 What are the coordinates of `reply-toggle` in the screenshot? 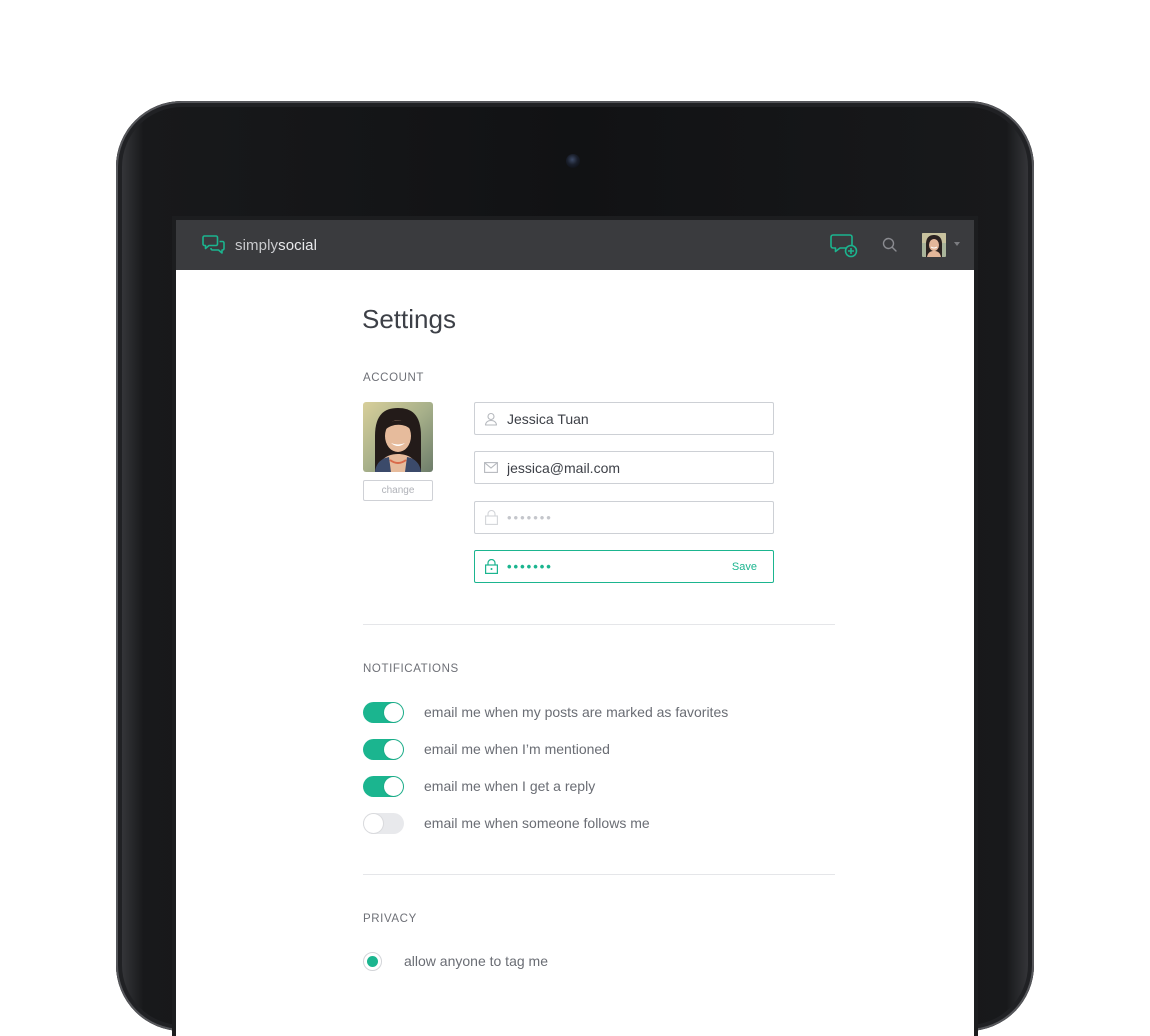 It's located at (383, 786).